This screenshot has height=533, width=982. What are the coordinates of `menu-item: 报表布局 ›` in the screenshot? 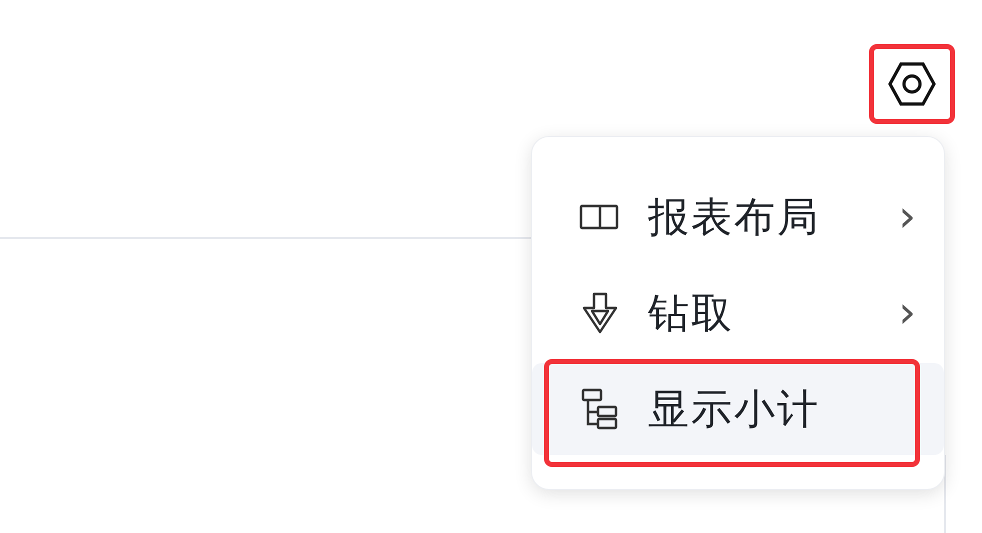 It's located at (738, 217).